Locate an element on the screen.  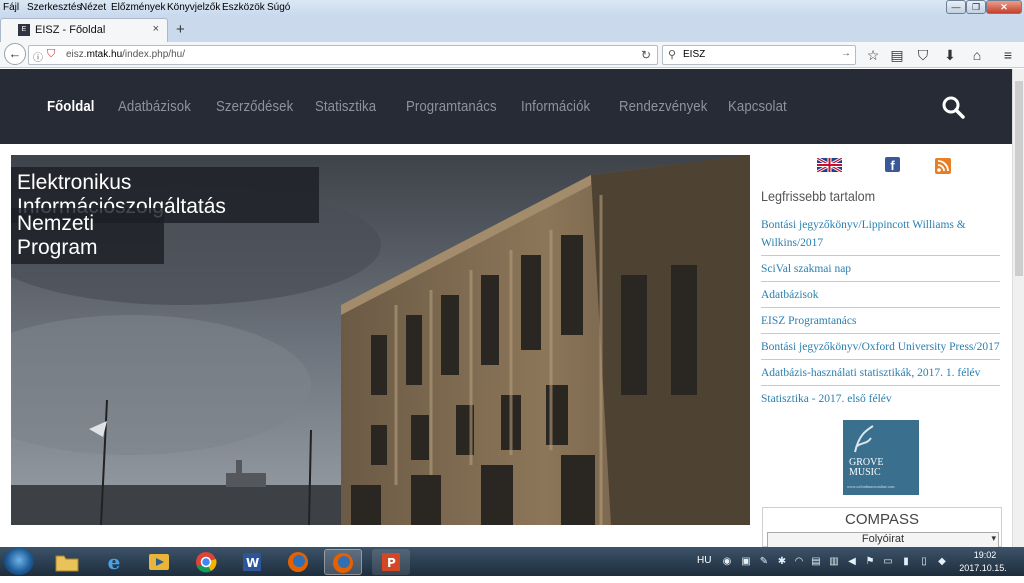
search-bar: ⚲ EISZ → is located at coordinates (759, 55).